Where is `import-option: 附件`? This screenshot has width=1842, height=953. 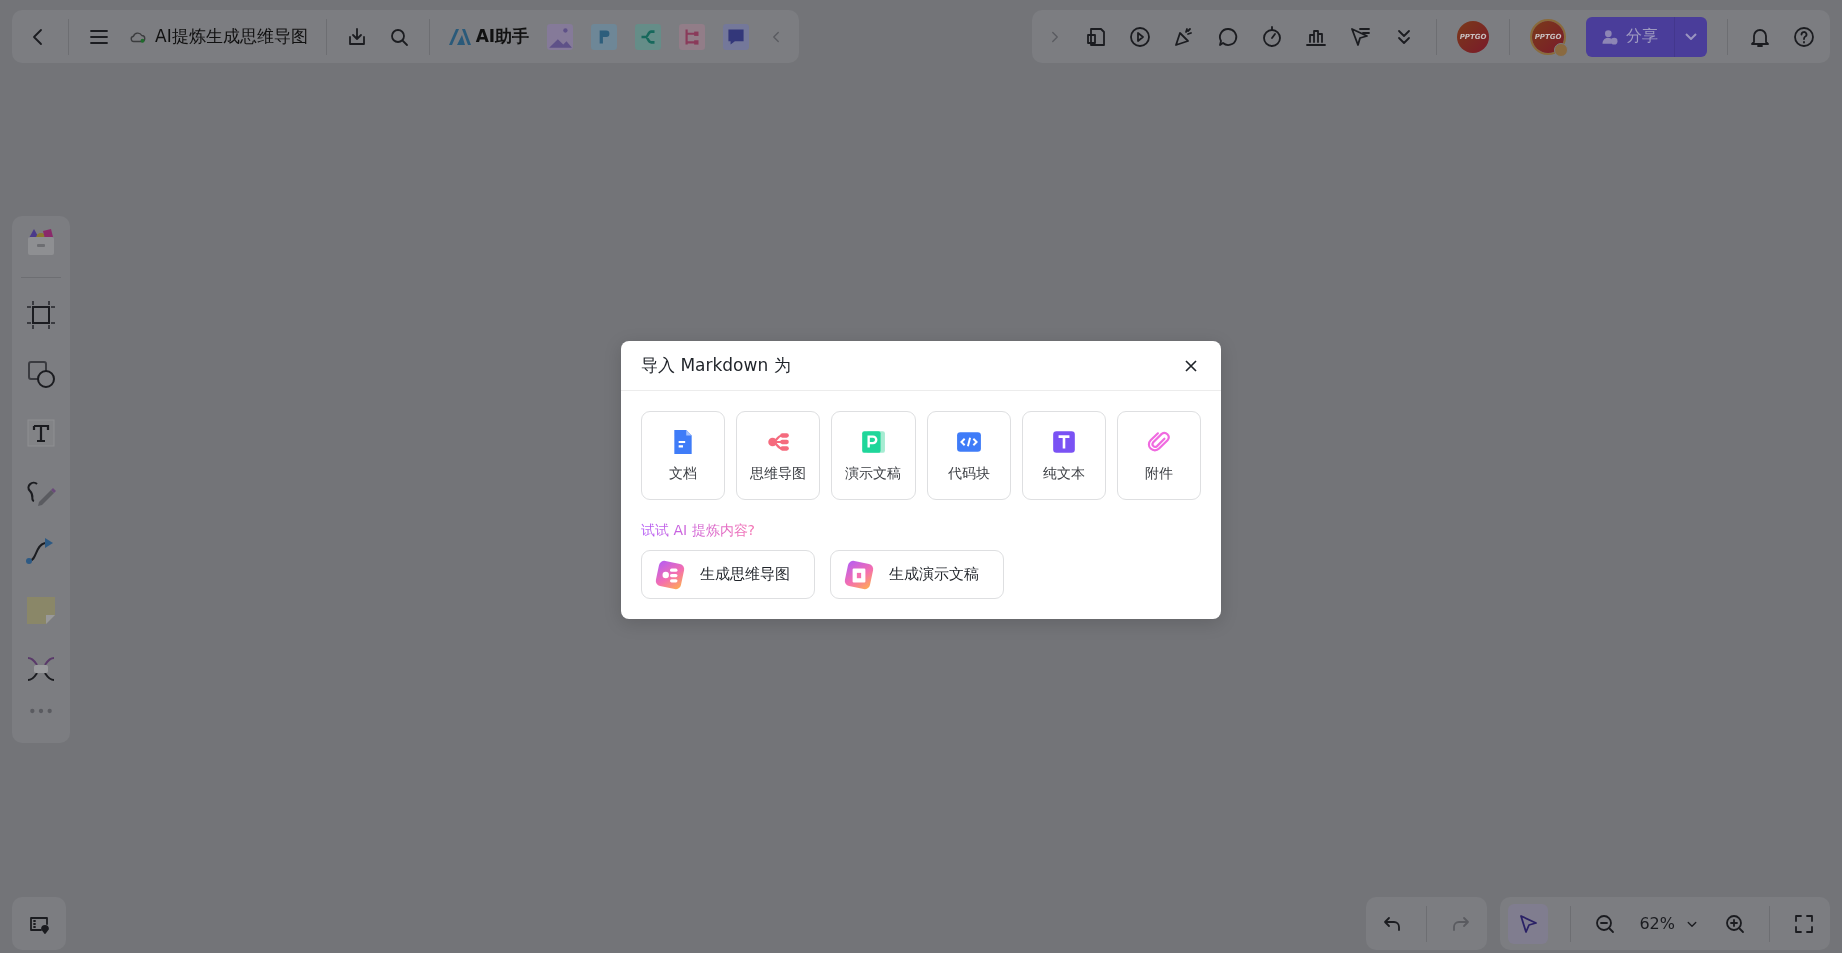
import-option: 附件 is located at coordinates (1159, 455).